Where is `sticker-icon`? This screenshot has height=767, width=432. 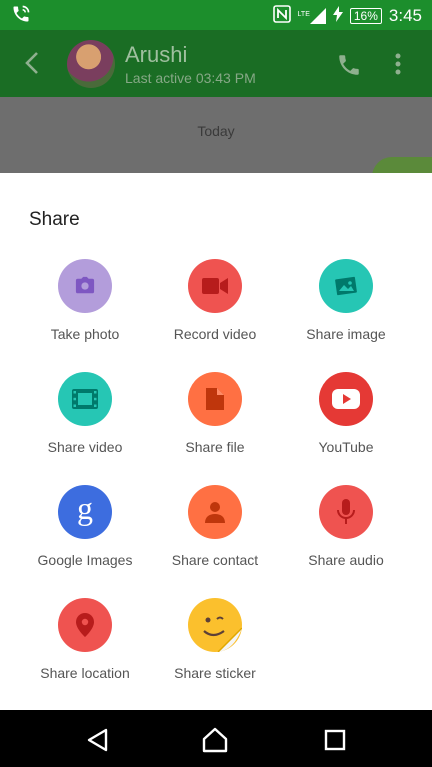 sticker-icon is located at coordinates (215, 625).